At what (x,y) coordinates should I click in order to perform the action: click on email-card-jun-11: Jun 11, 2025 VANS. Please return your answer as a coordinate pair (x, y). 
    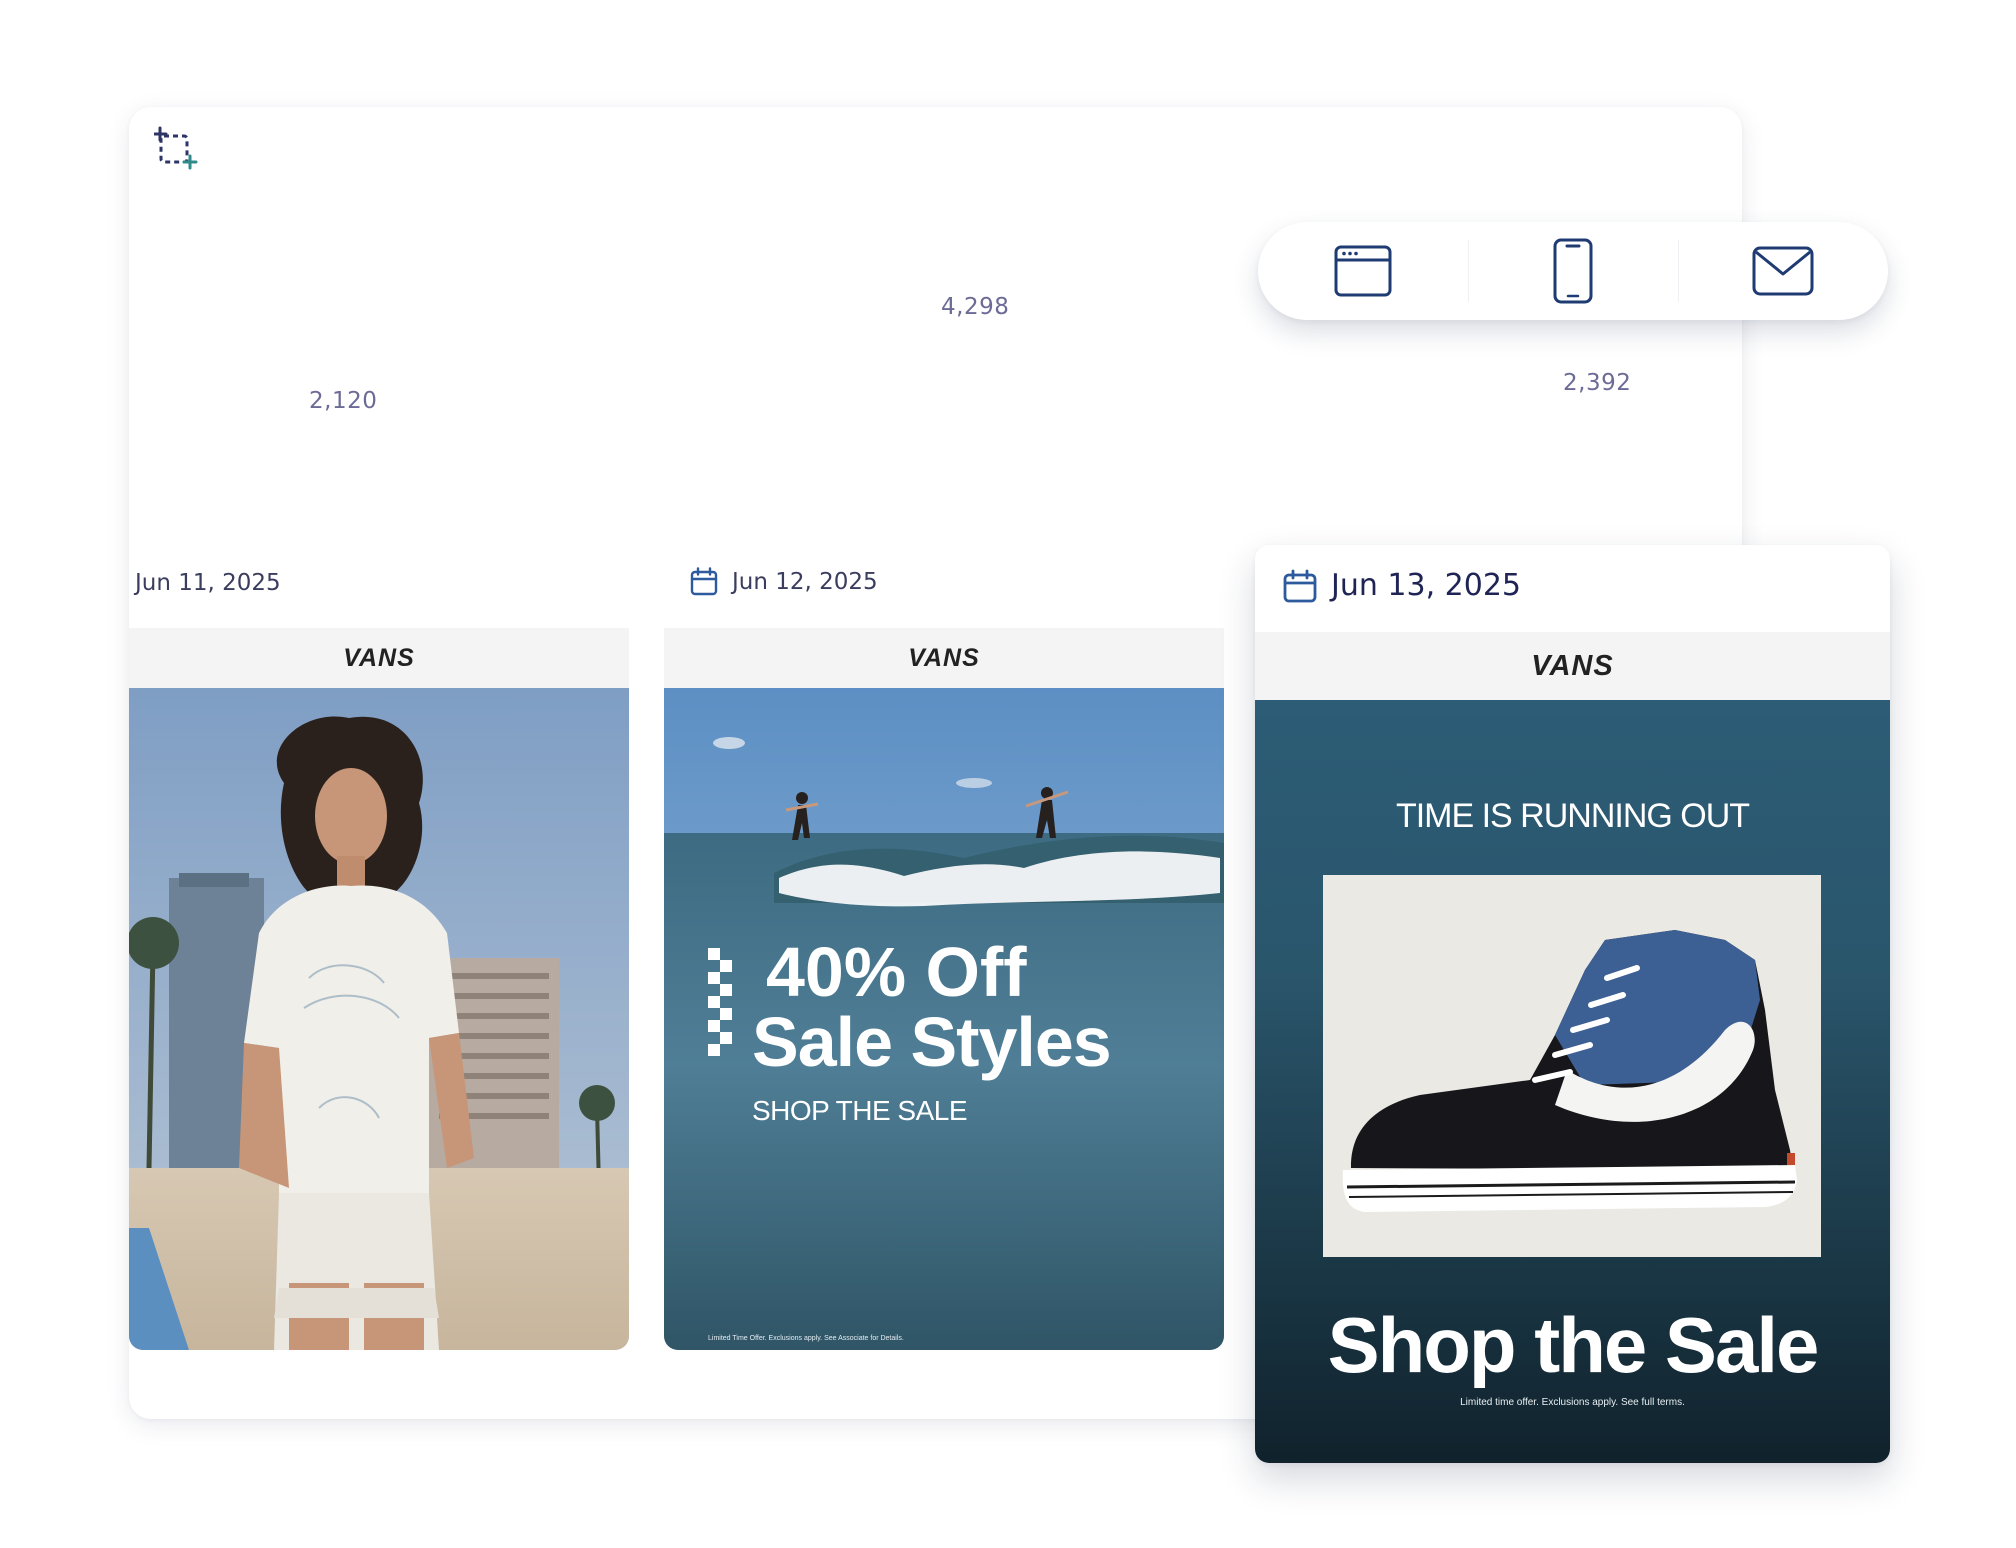
    Looking at the image, I should click on (379, 947).